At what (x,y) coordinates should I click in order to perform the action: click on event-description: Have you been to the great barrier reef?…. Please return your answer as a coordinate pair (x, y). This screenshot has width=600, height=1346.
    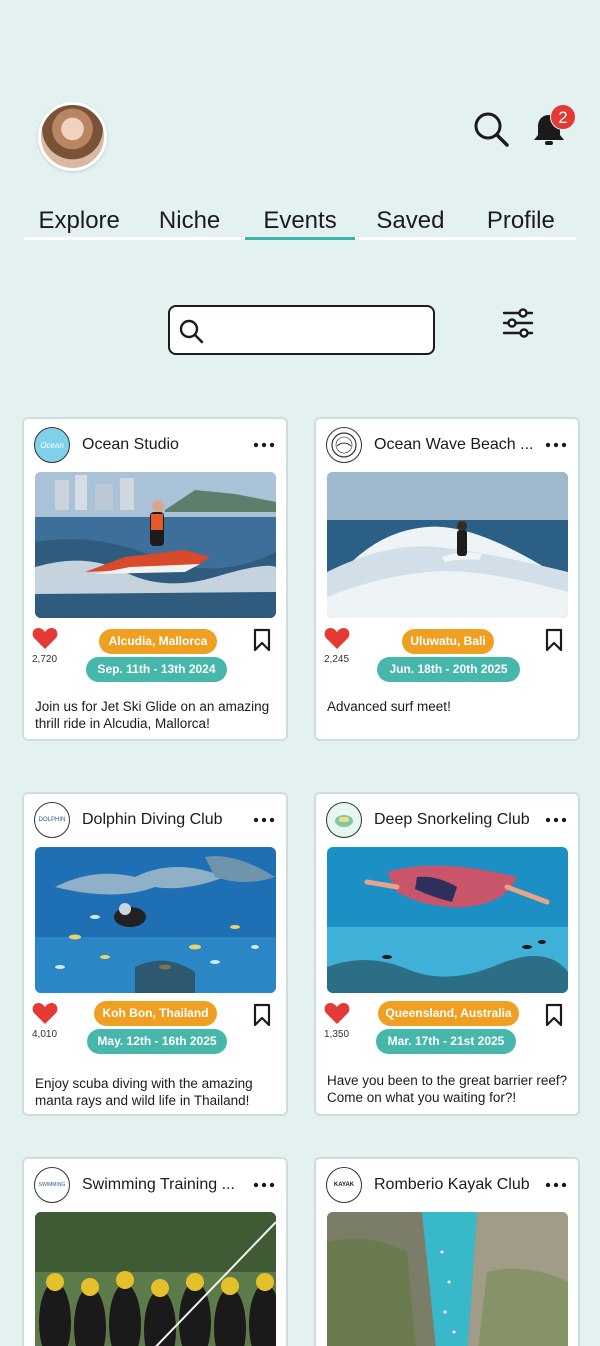
    Looking at the image, I should click on (447, 1089).